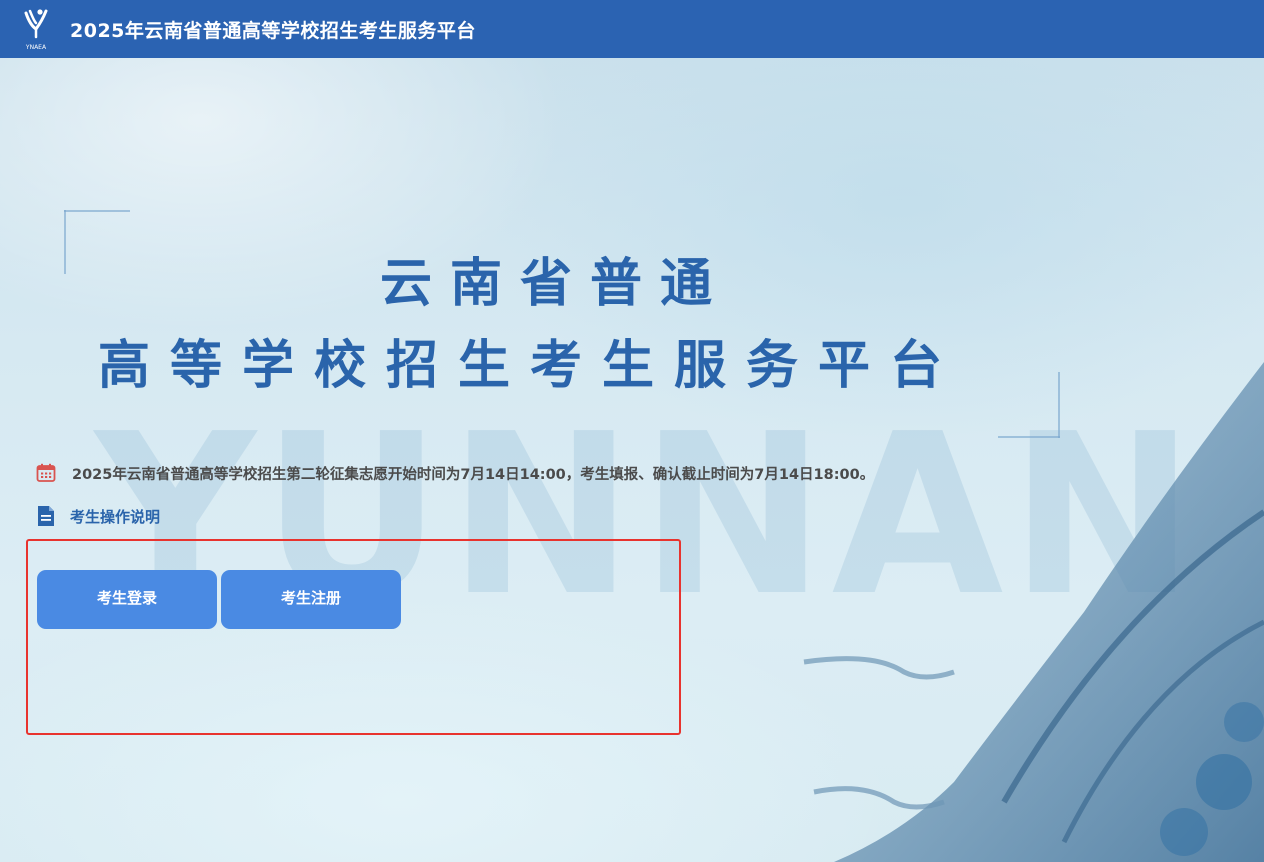 This screenshot has height=862, width=1264. What do you see at coordinates (97, 211) in the screenshot?
I see `frame-corner-top-left` at bounding box center [97, 211].